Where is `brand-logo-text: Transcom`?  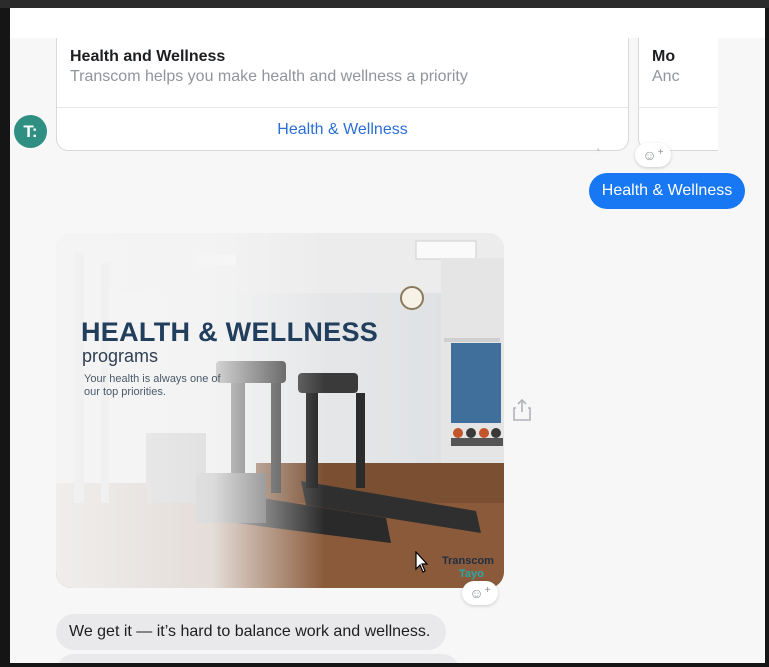 brand-logo-text: Transcom is located at coordinates (468, 561).